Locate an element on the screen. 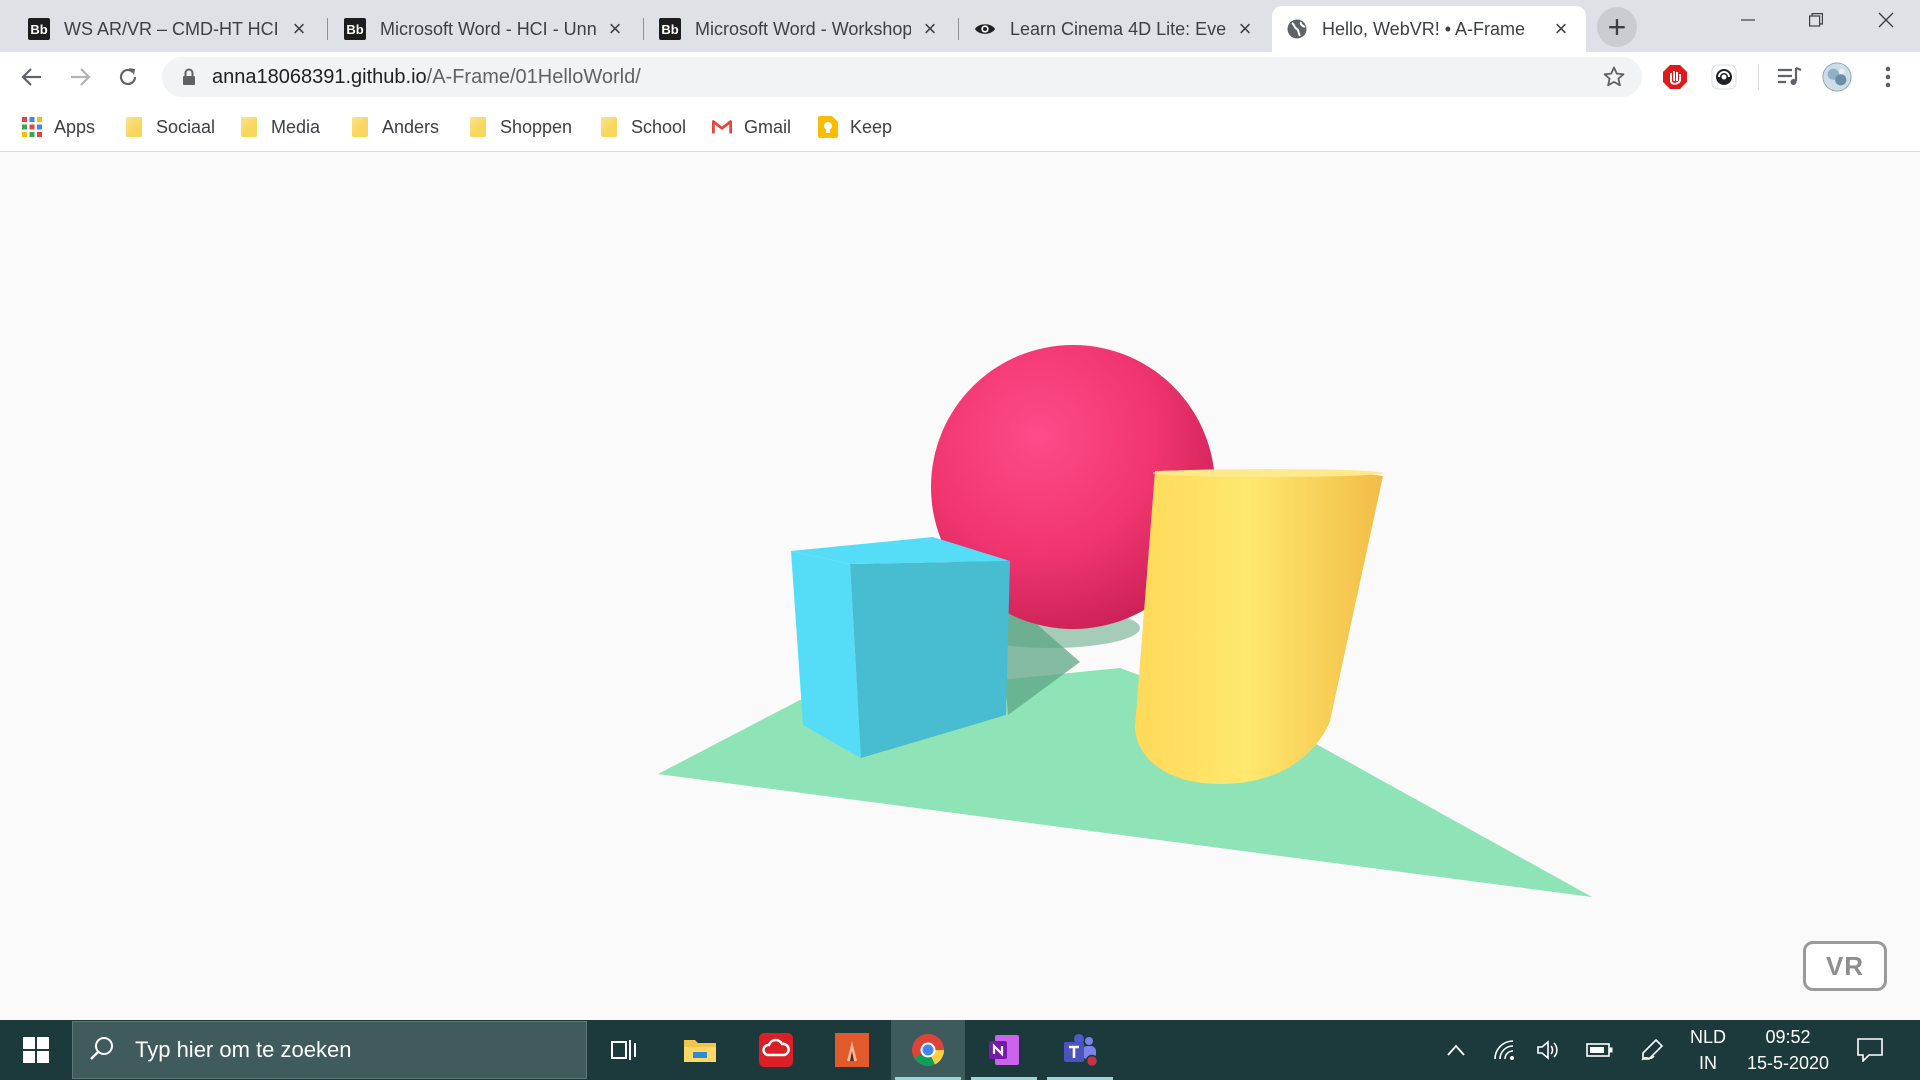 This screenshot has height=1080, width=1920. bookmark-label: Gmail is located at coordinates (768, 126).